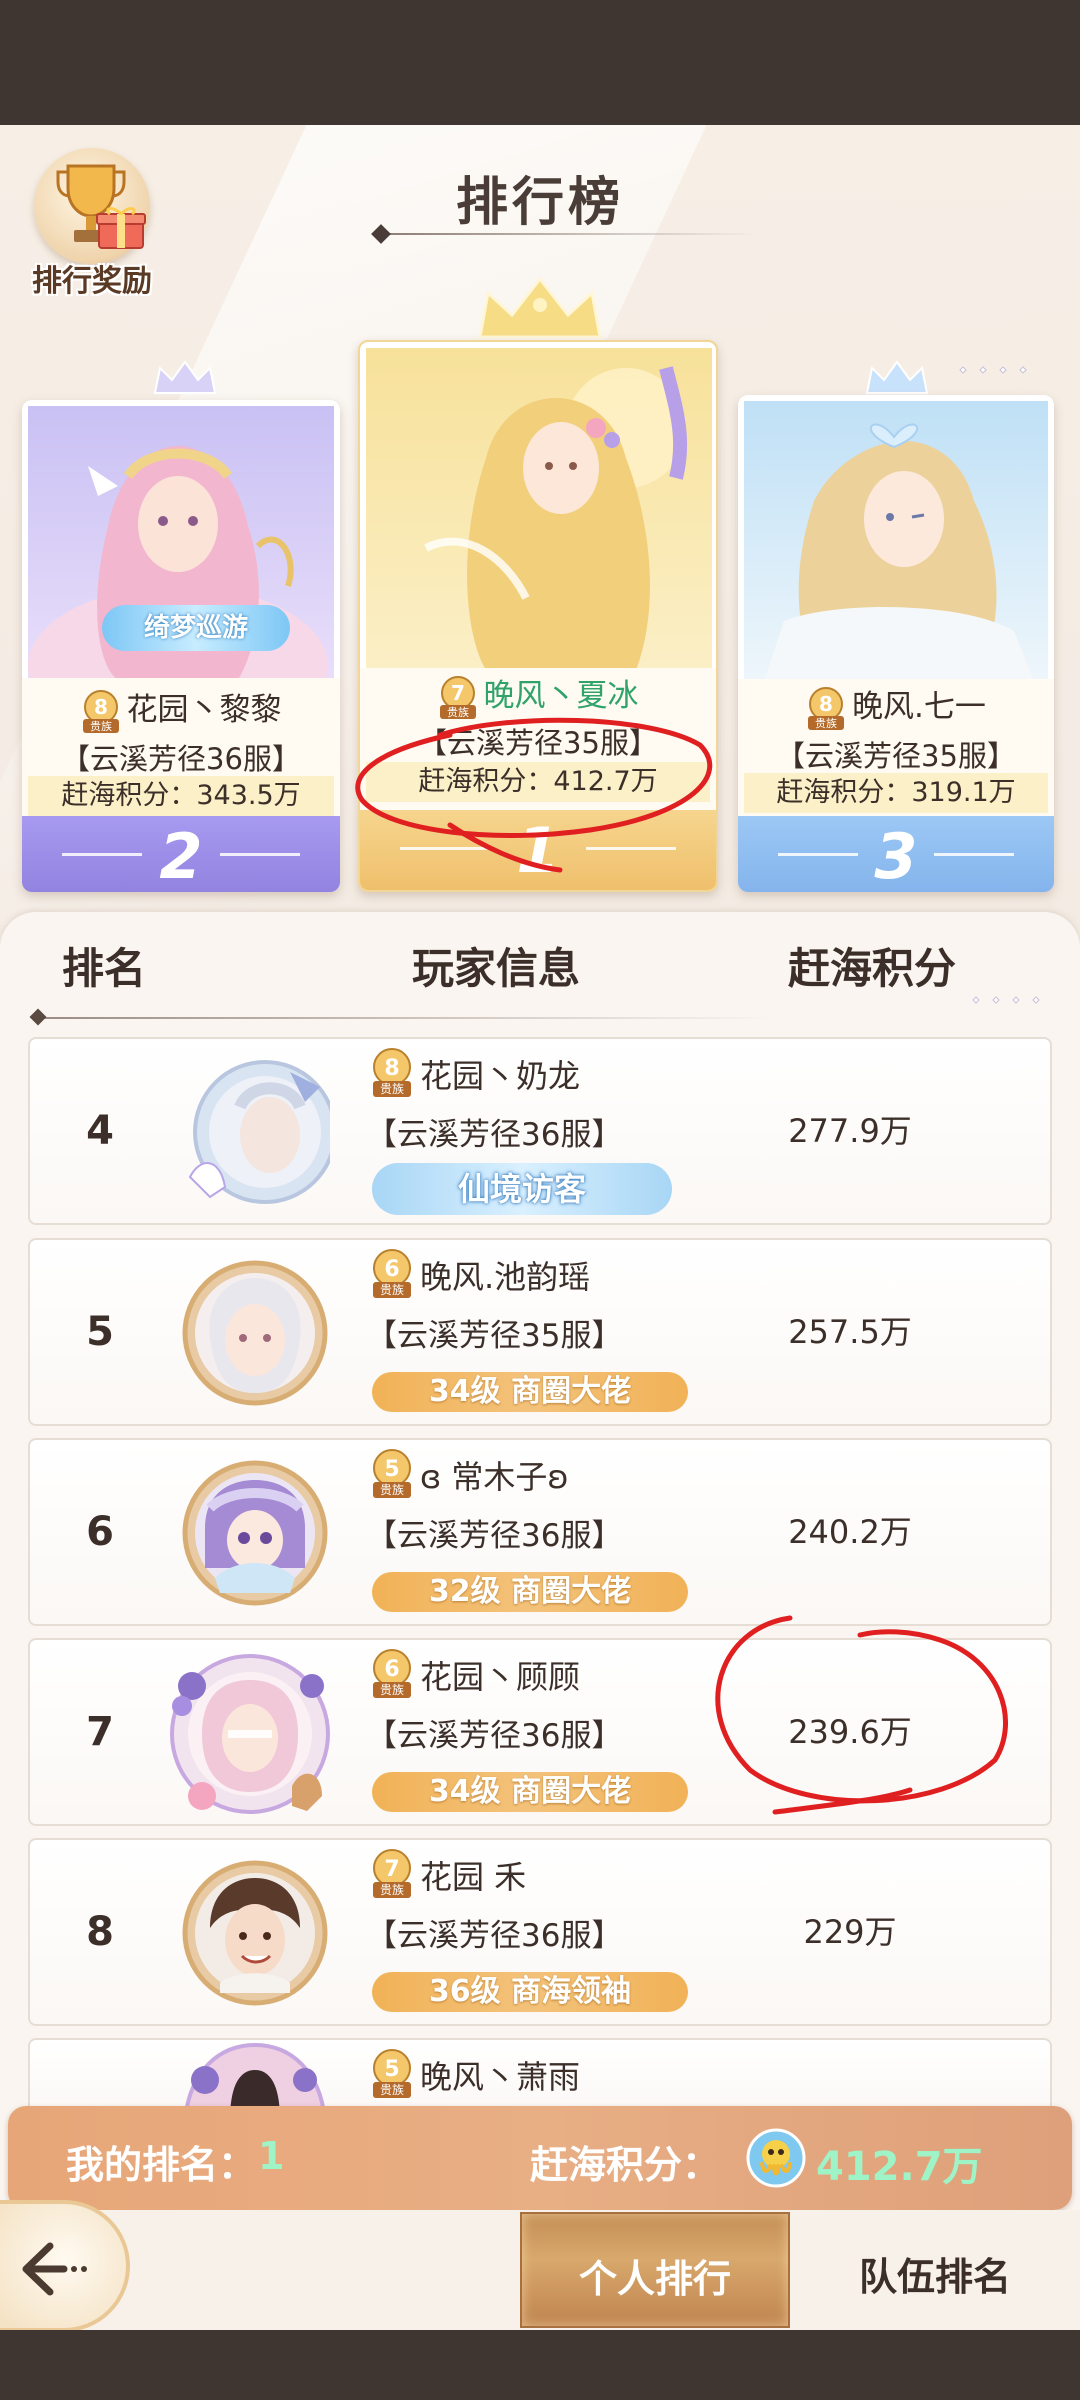  Describe the element at coordinates (625, 2165) in the screenshot. I see `my-score-label: 赶海积分：` at that location.